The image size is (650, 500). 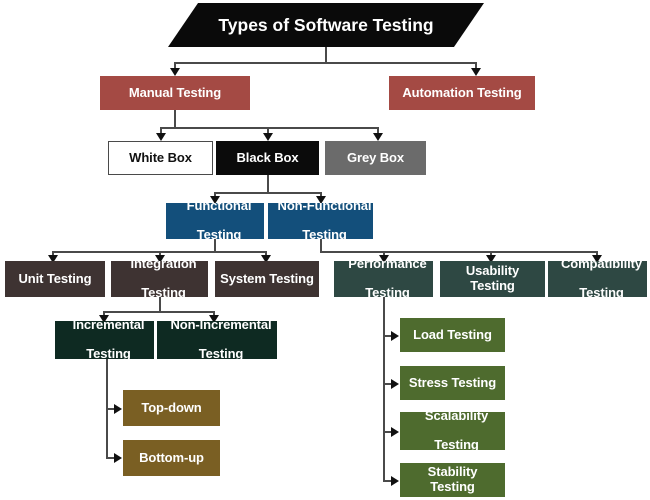 I want to click on node-top-down: Top-down, so click(x=171, y=408).